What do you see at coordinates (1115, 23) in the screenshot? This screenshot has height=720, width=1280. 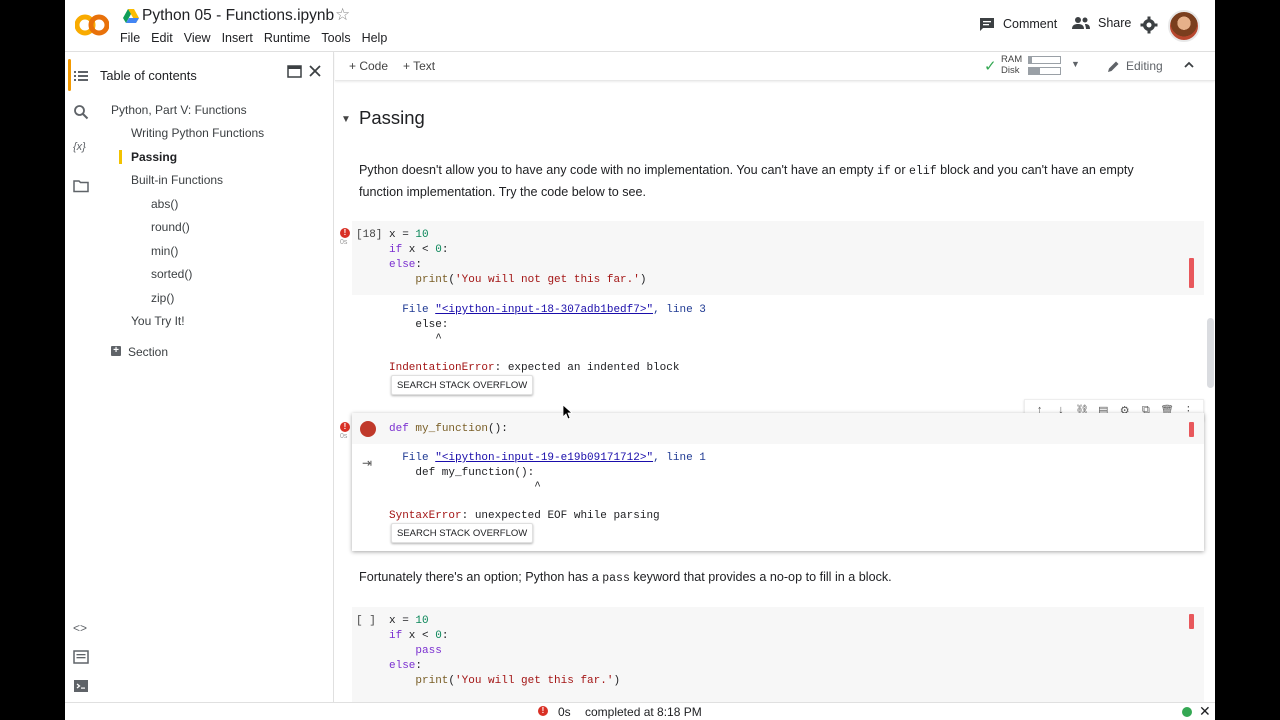 I see `share-label: Share` at bounding box center [1115, 23].